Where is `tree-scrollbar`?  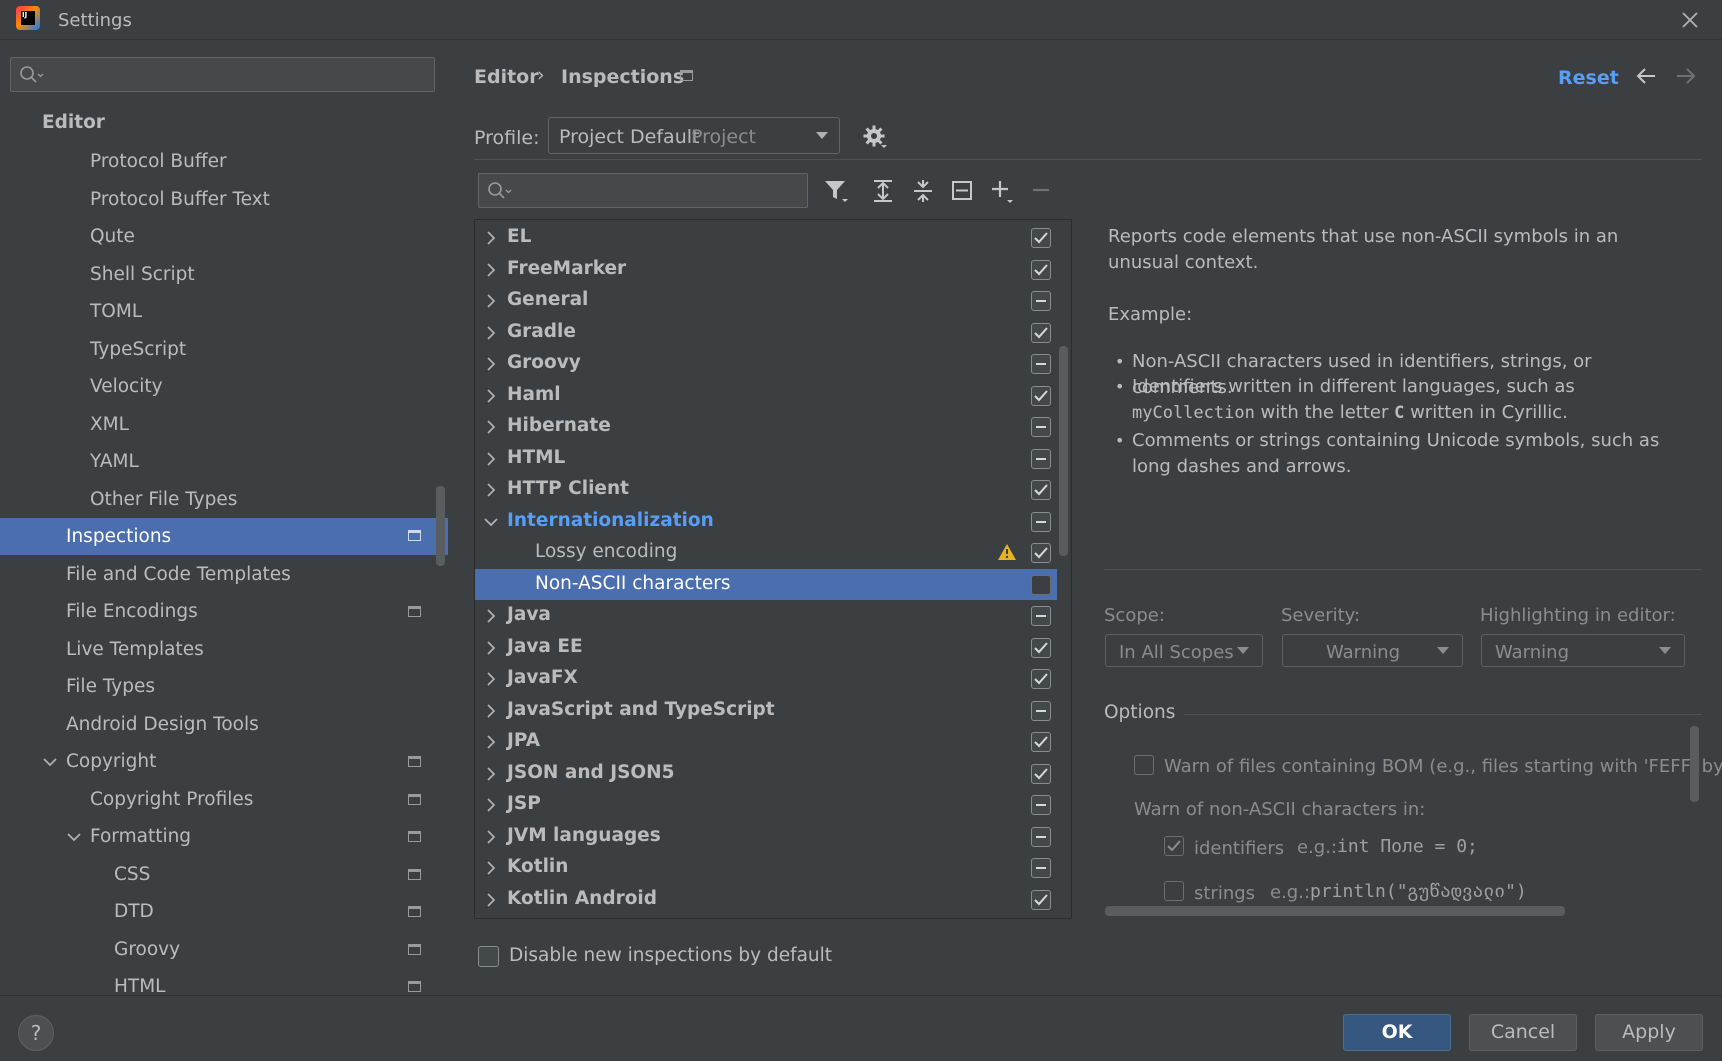
tree-scrollbar is located at coordinates (1063, 451).